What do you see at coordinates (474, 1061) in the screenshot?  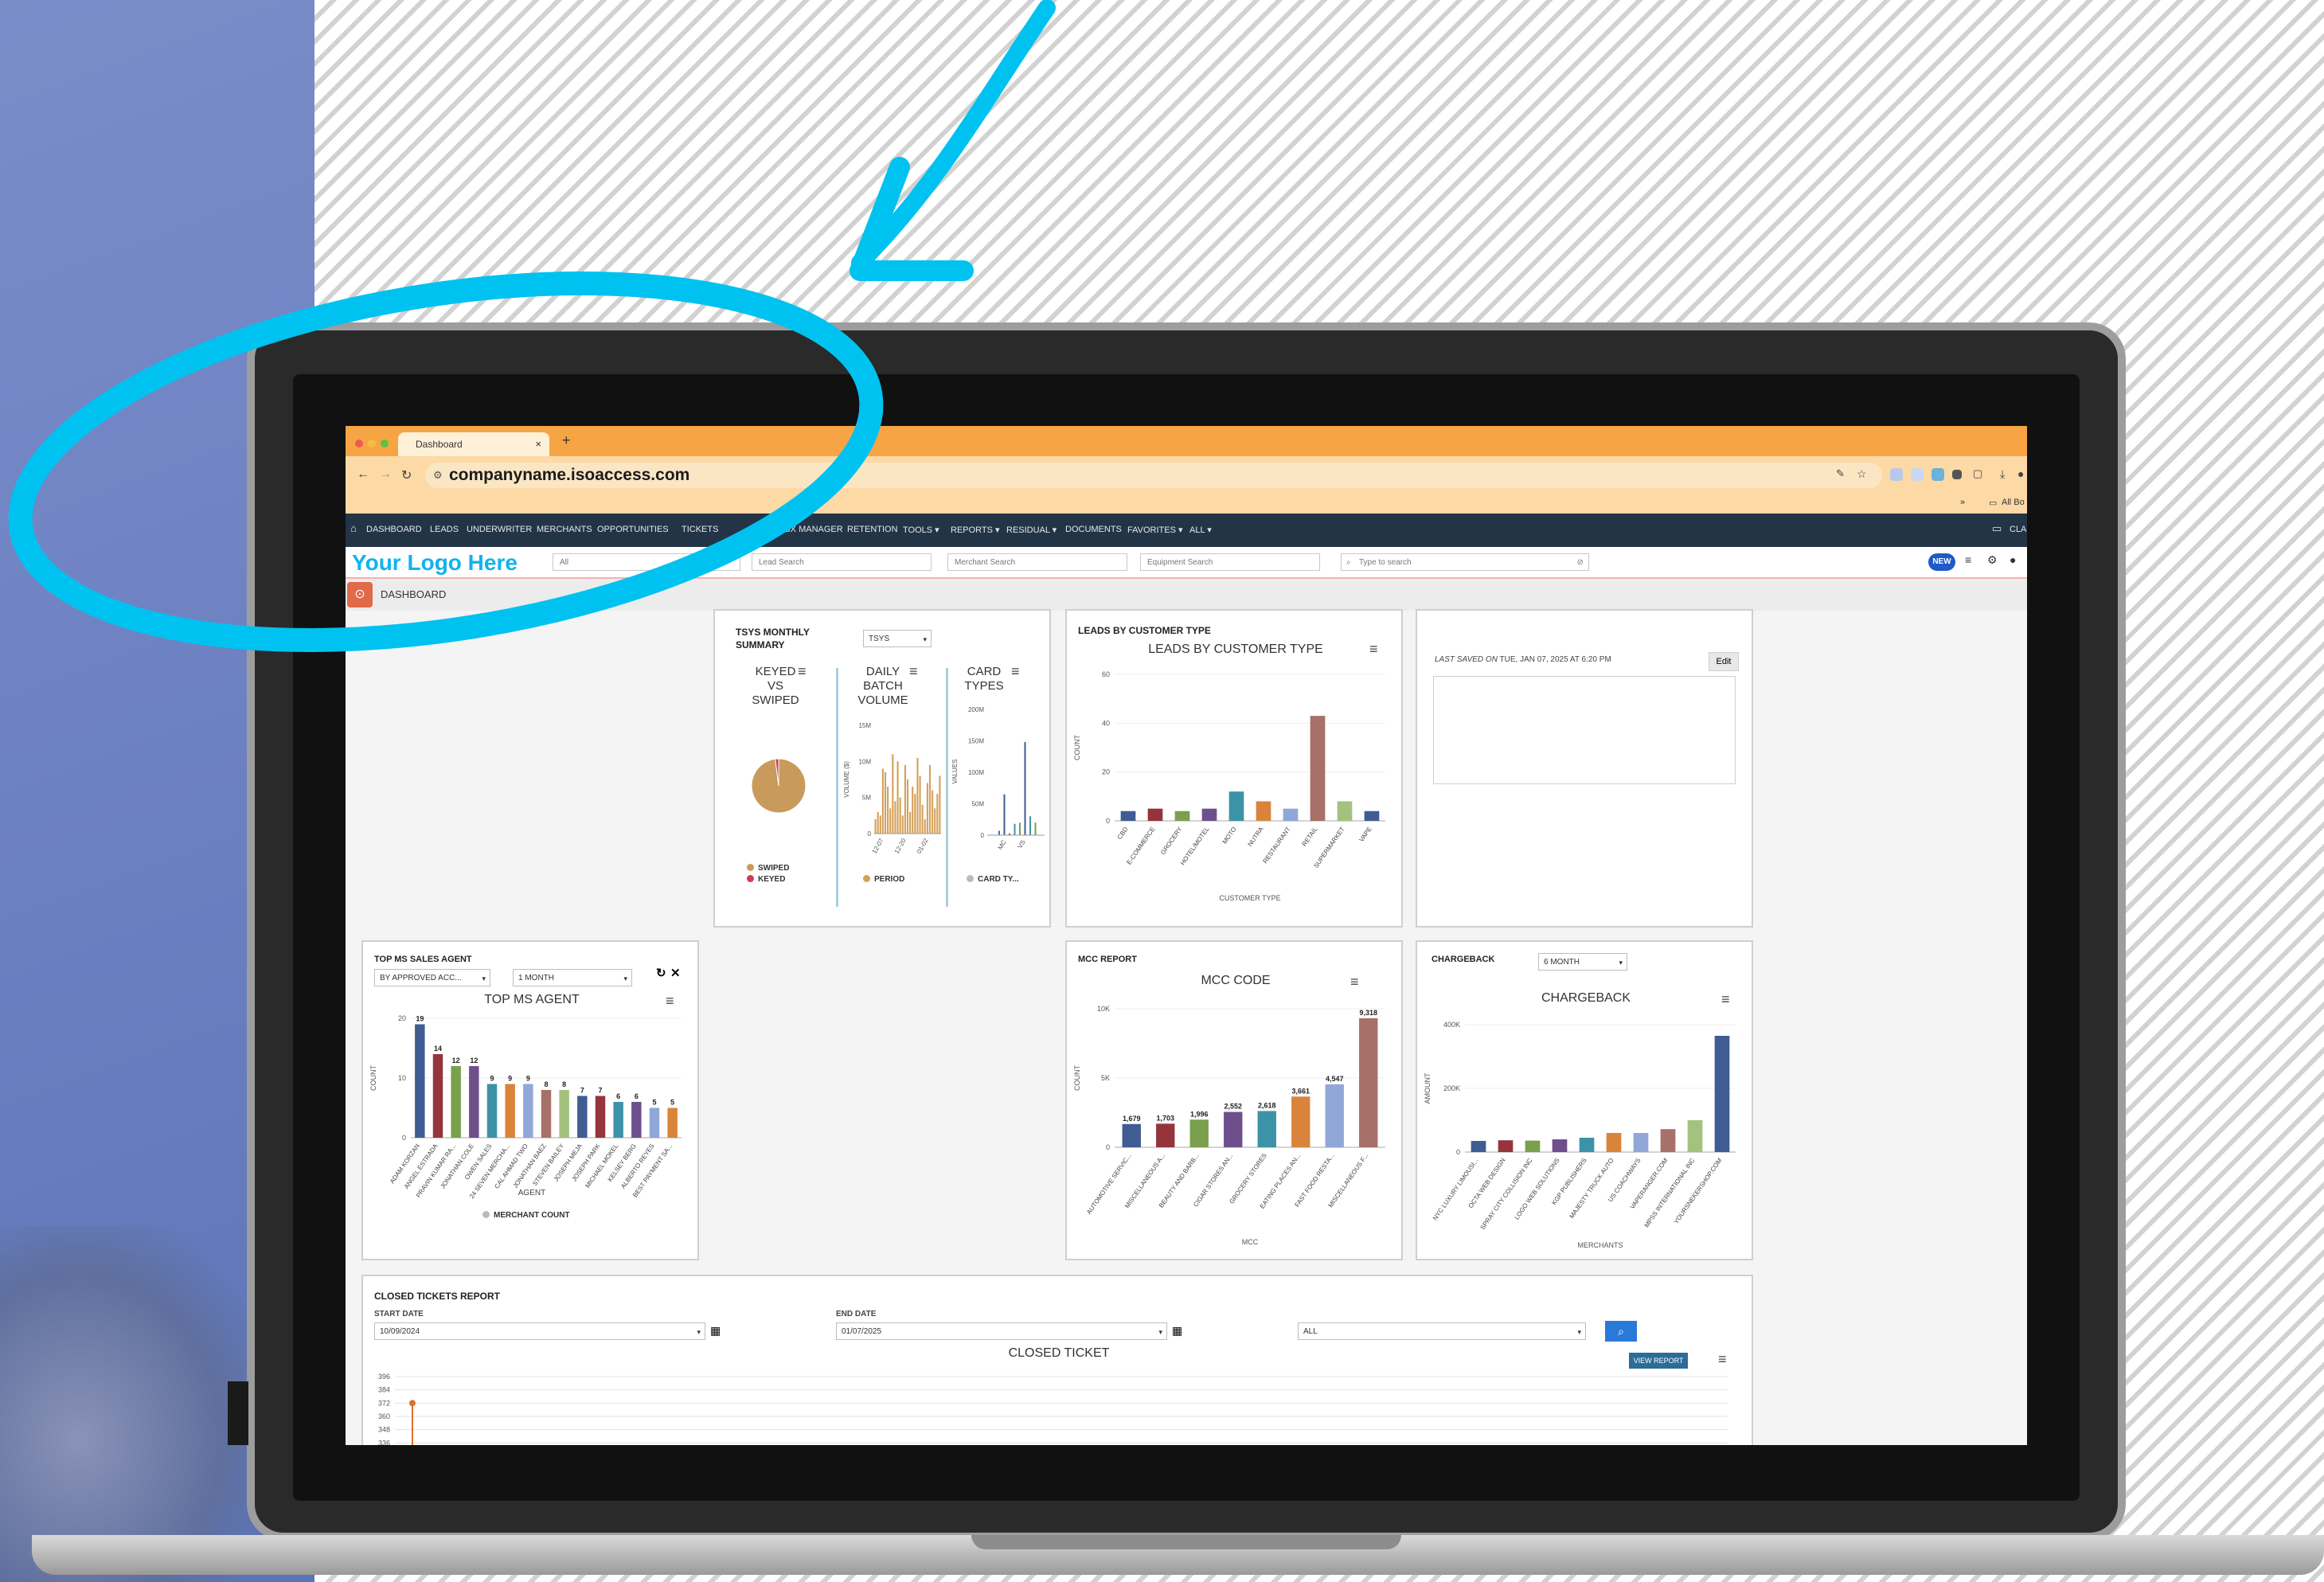 I see `data-label: 12` at bounding box center [474, 1061].